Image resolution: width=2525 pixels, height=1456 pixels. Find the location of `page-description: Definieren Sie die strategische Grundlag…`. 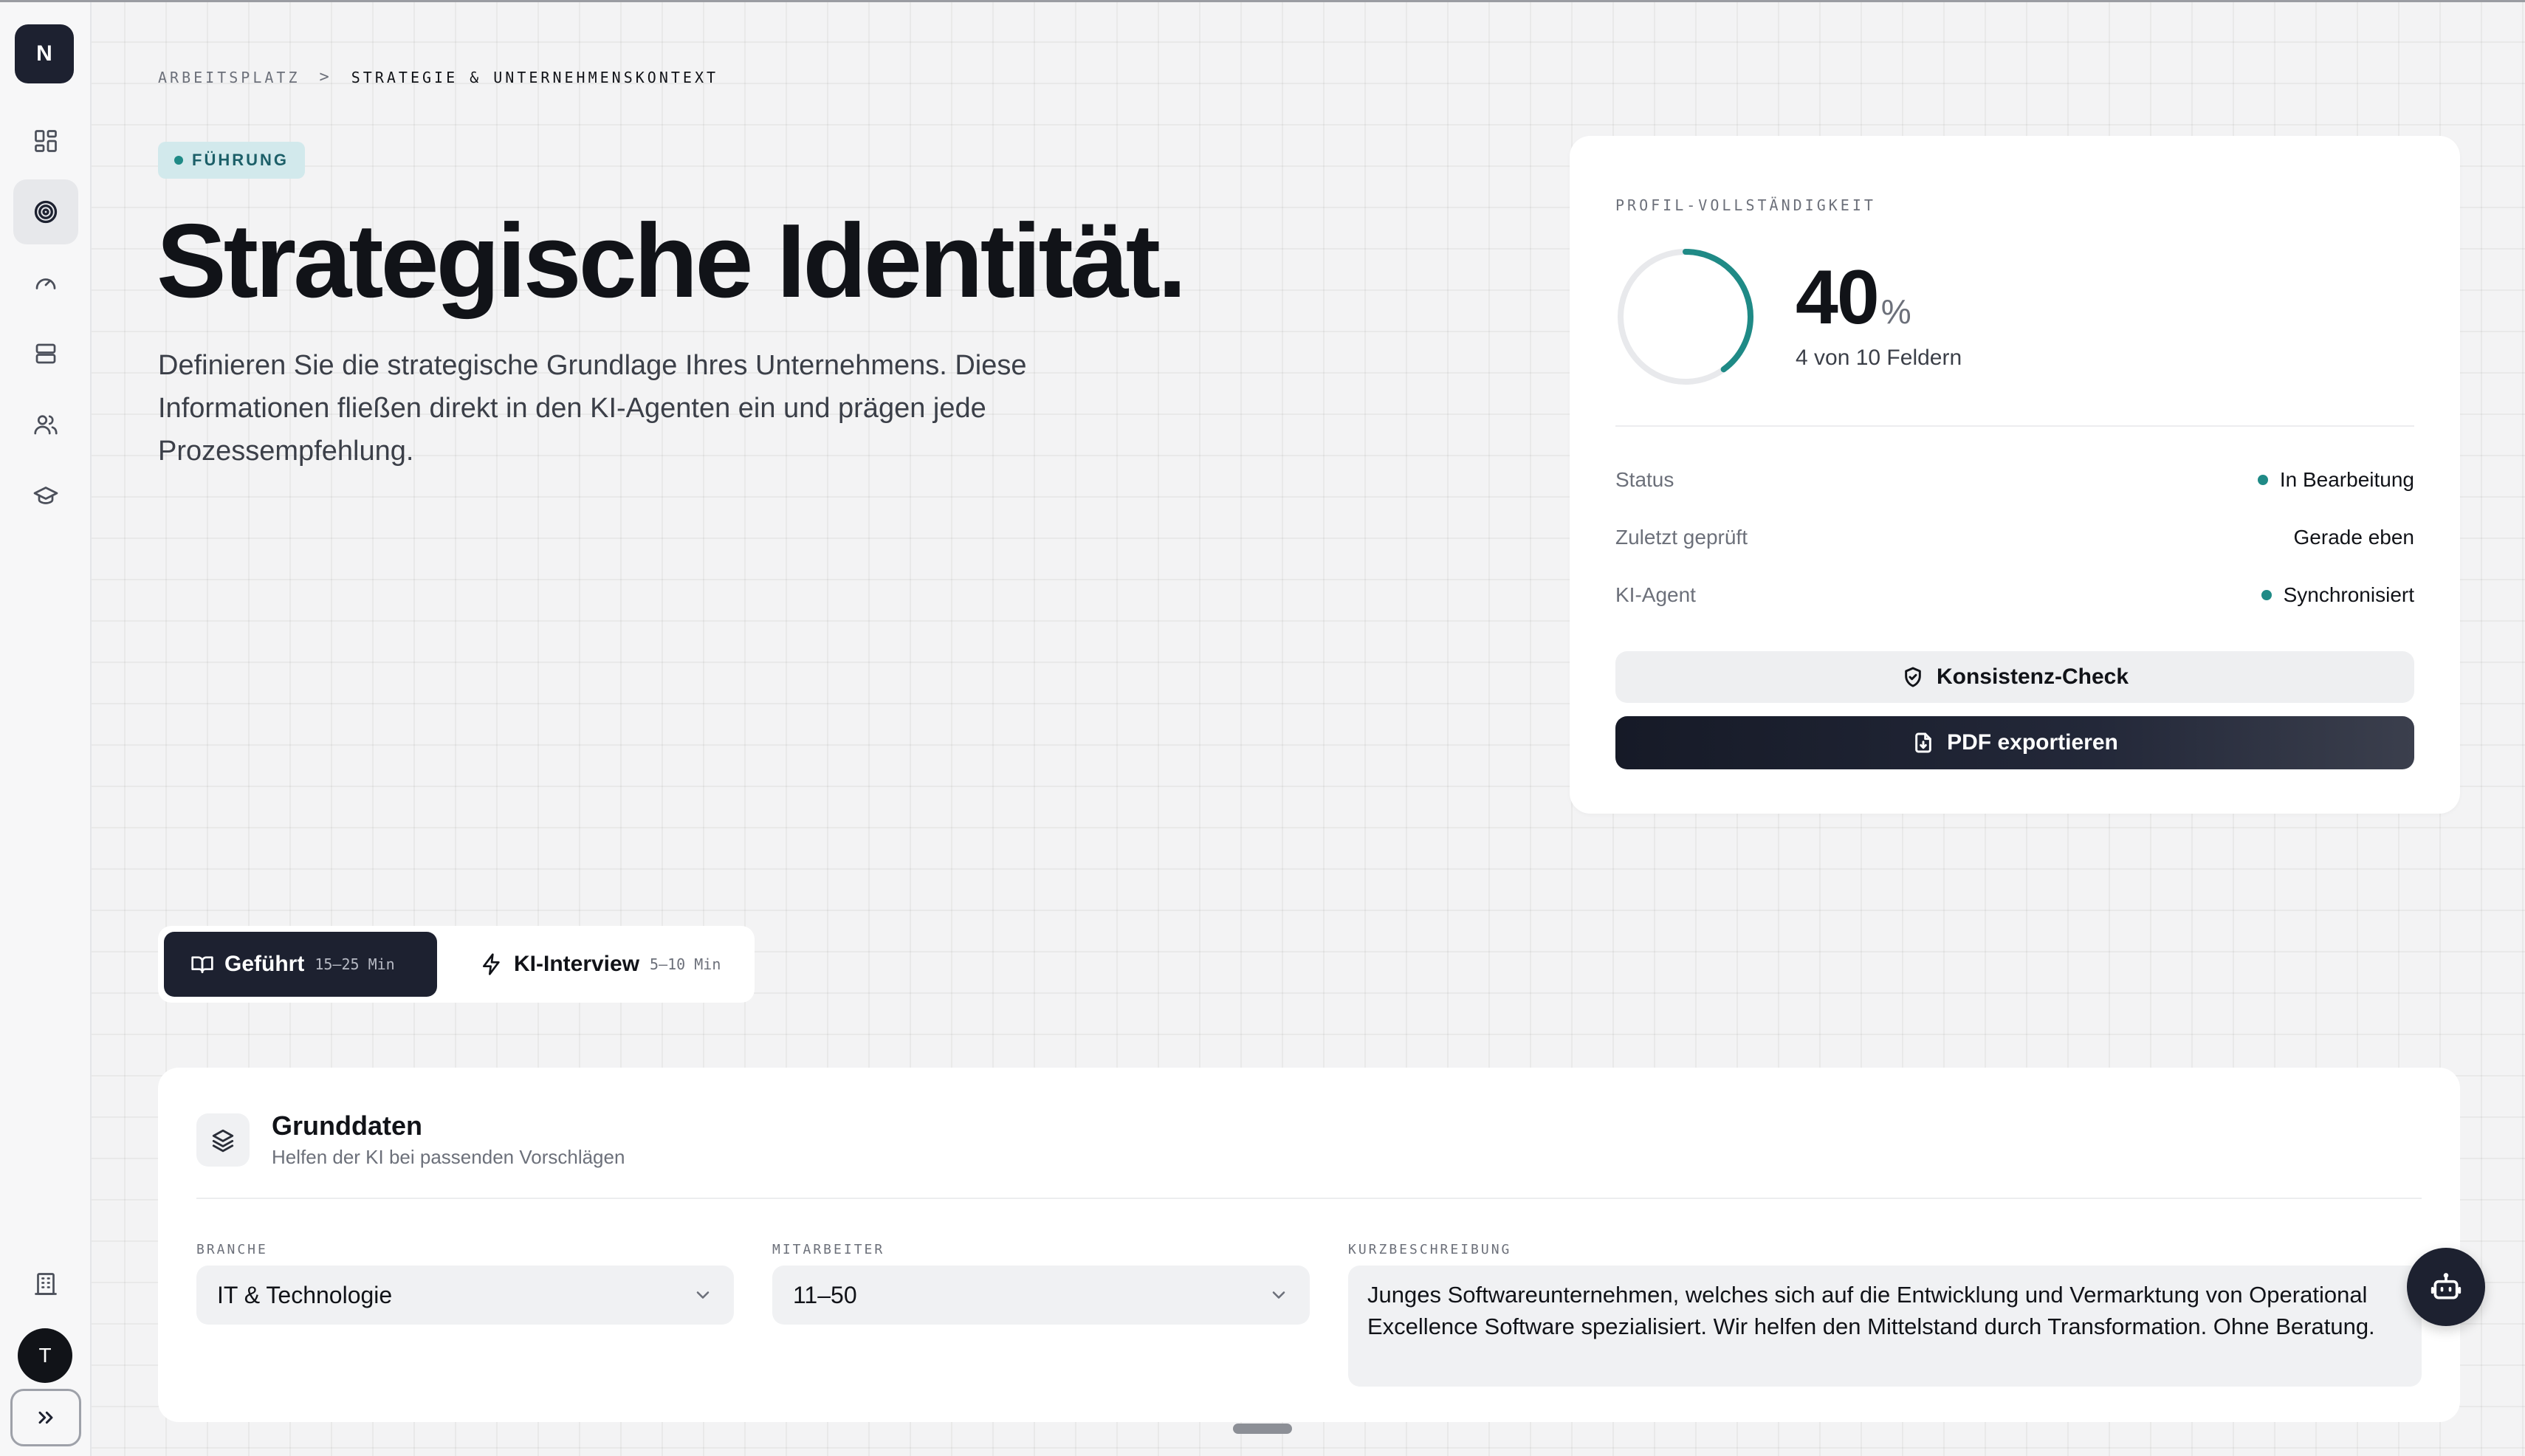

page-description: Definieren Sie die strategische Grundlag… is located at coordinates (593, 409).